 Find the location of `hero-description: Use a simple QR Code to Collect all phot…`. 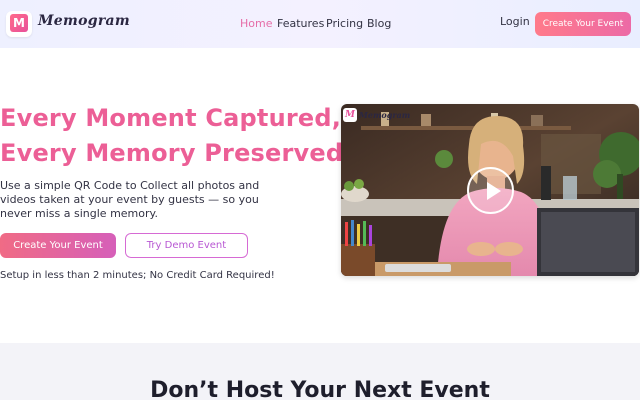

hero-description: Use a simple QR Code to Collect all phot… is located at coordinates (130, 199).